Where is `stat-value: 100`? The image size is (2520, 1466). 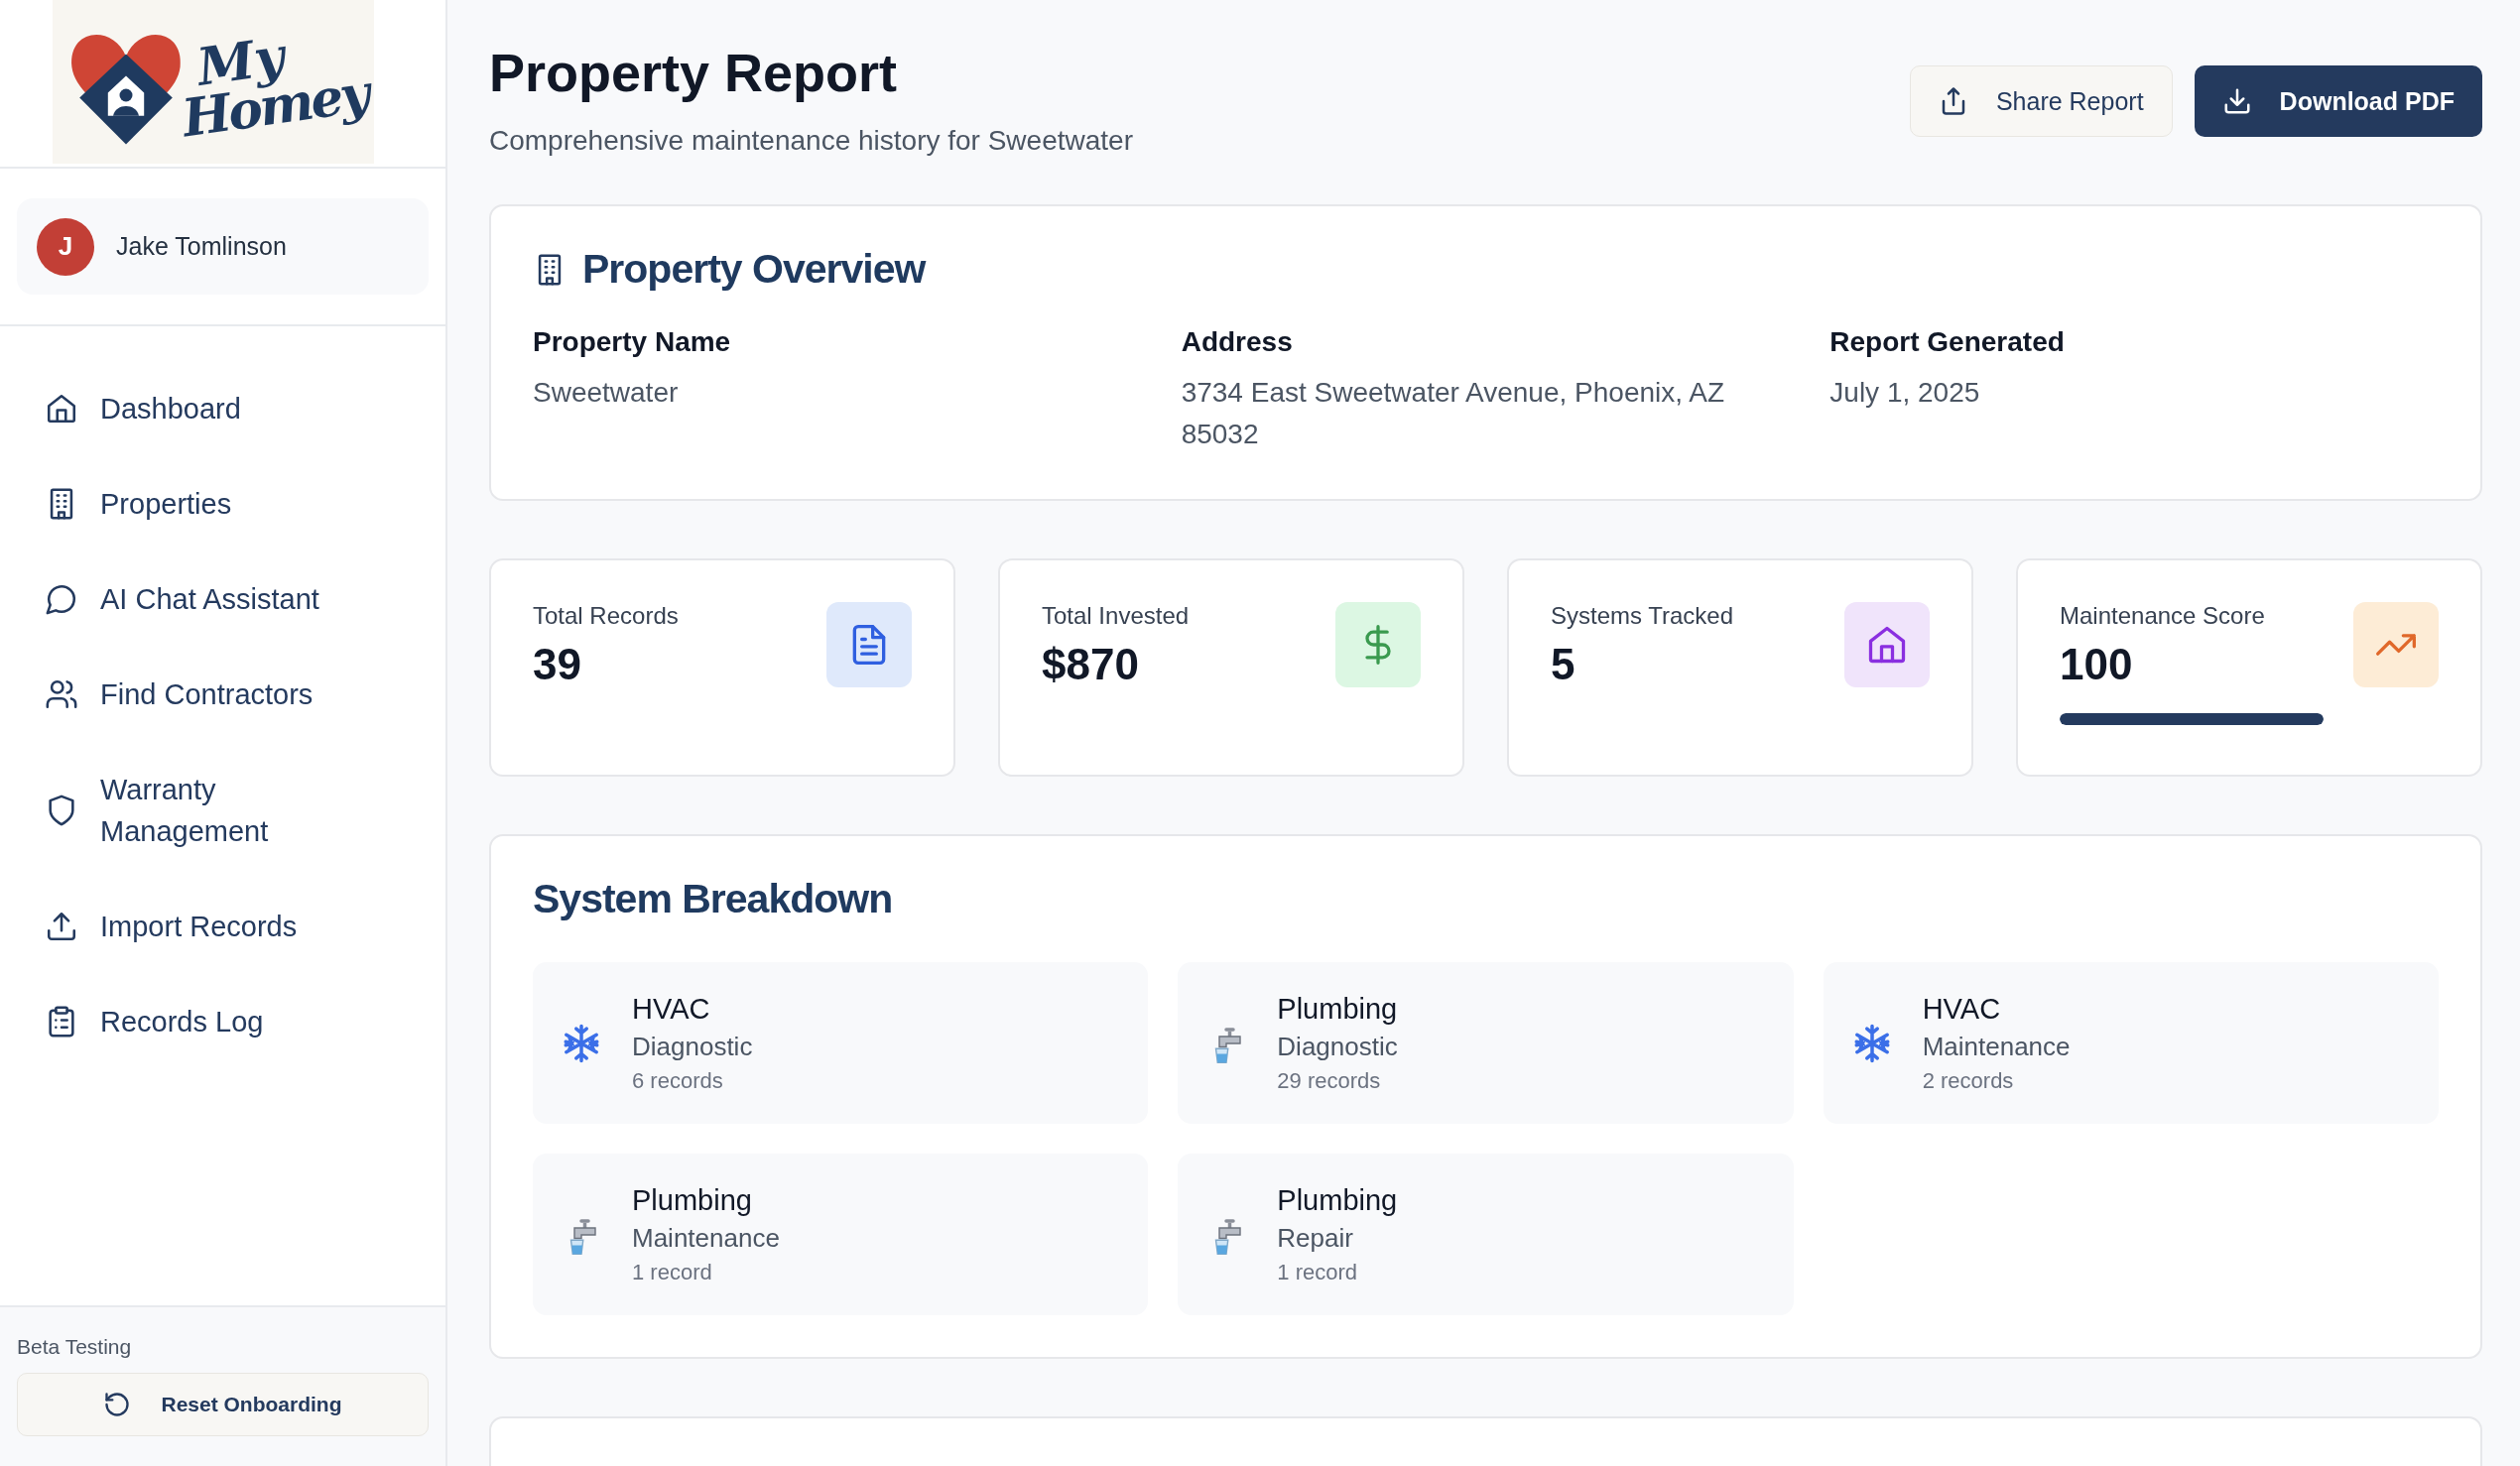 stat-value: 100 is located at coordinates (2097, 664).